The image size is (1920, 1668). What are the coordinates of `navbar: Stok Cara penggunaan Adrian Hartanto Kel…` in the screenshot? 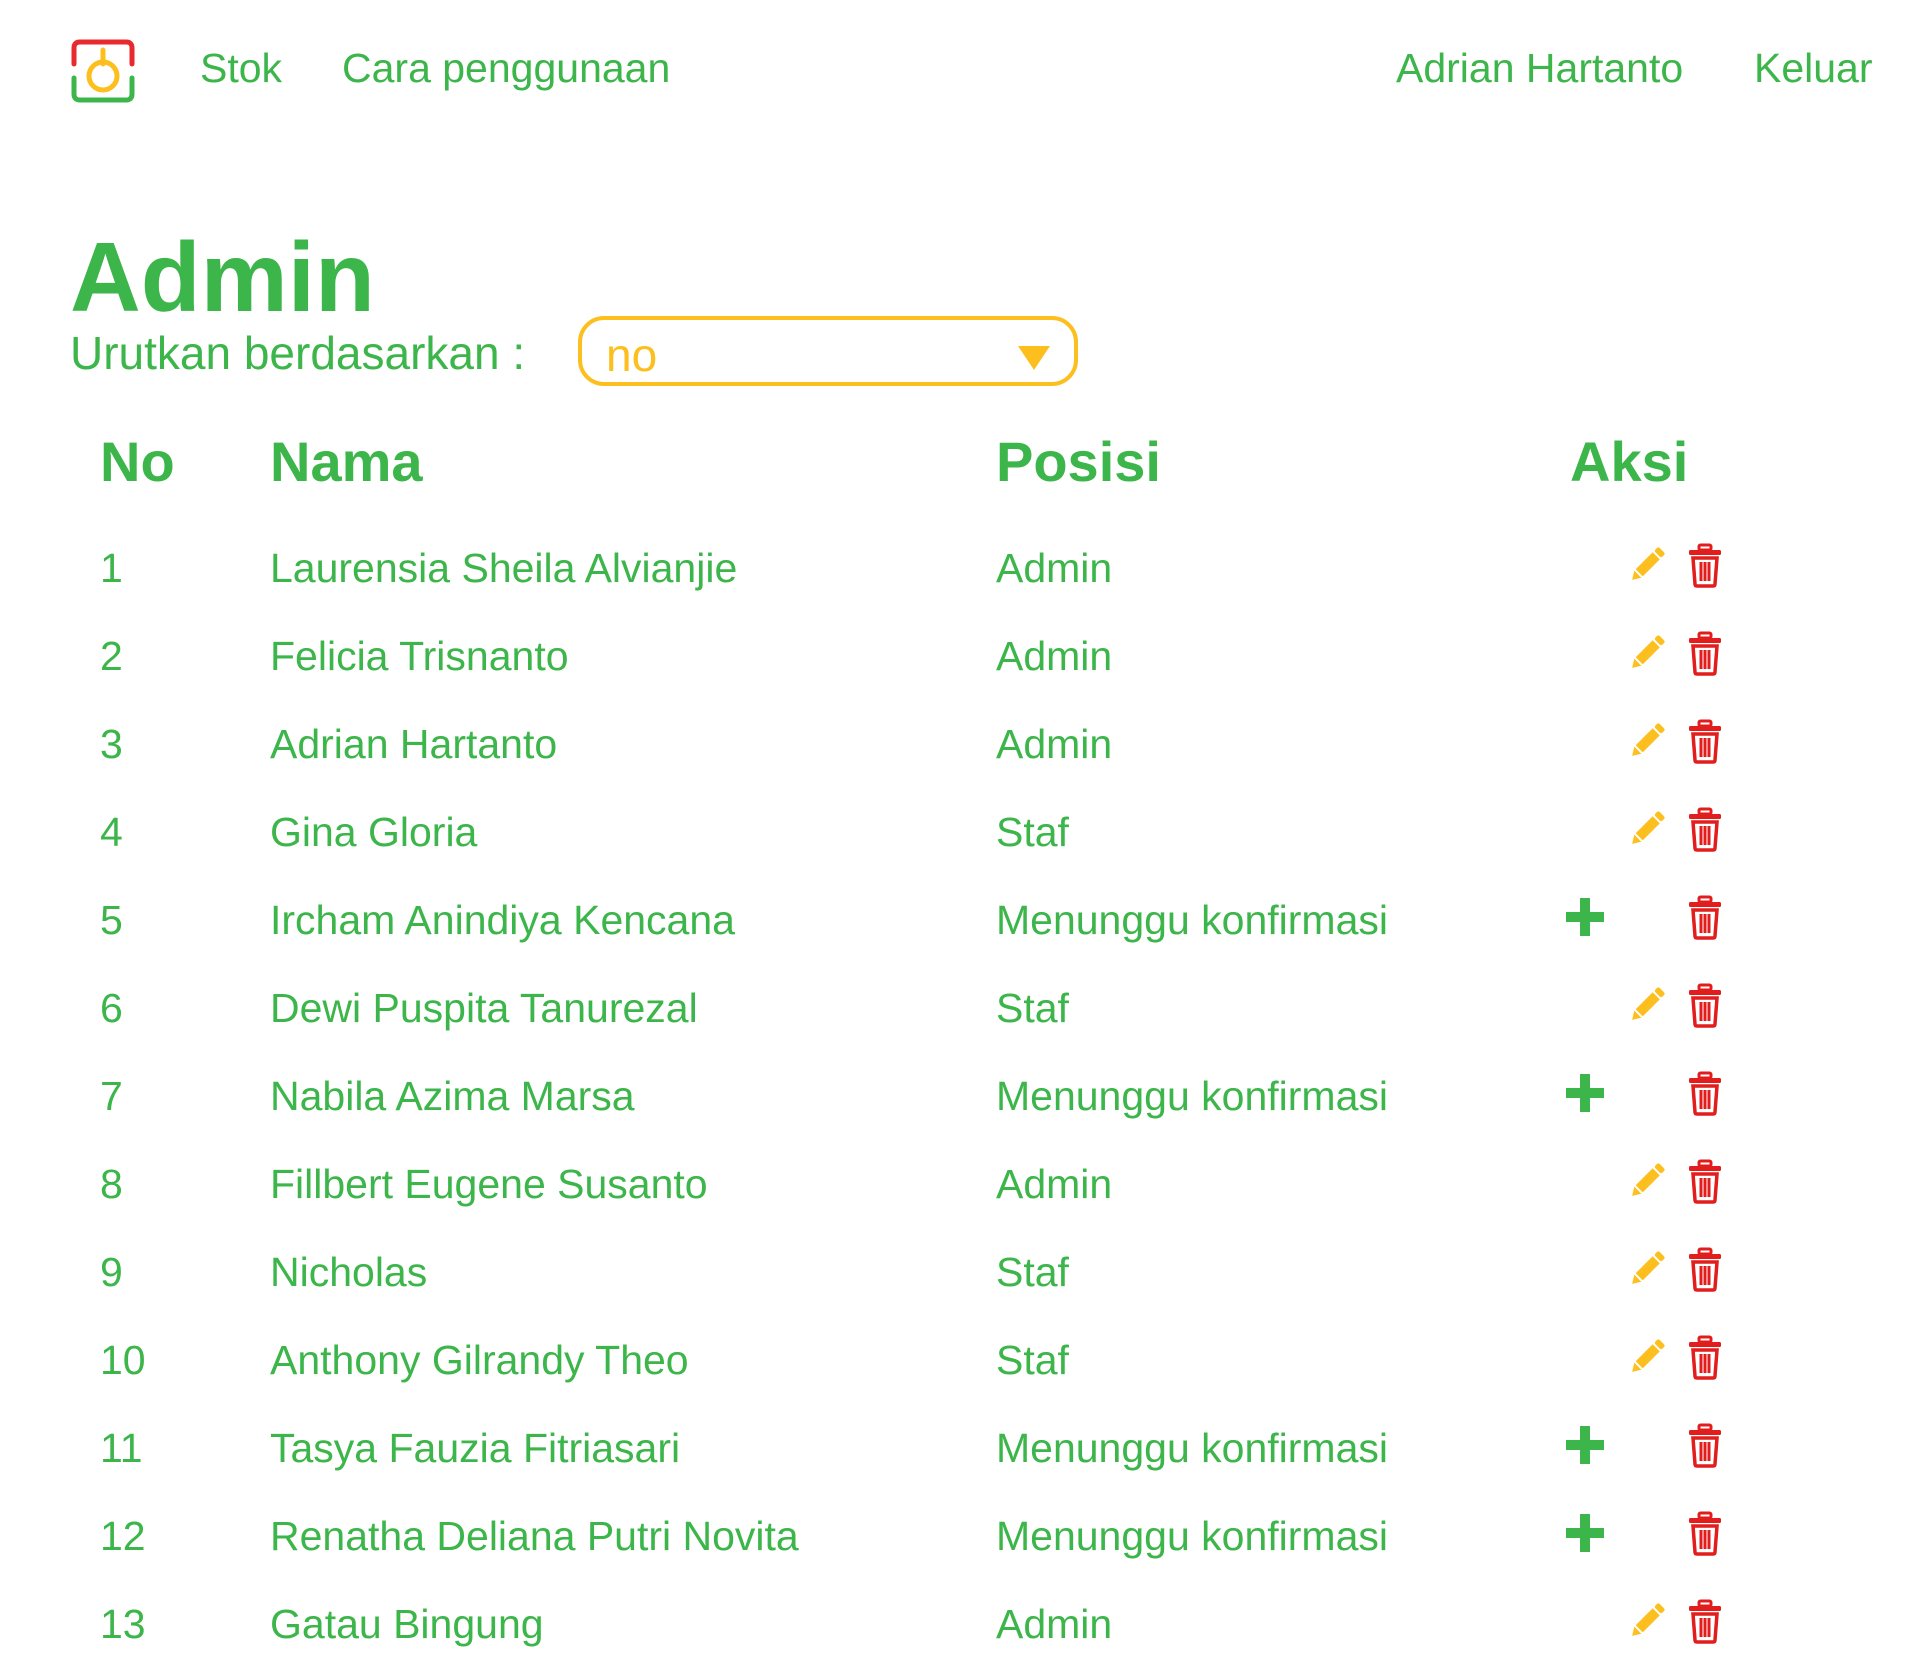 It's located at (960, 68).